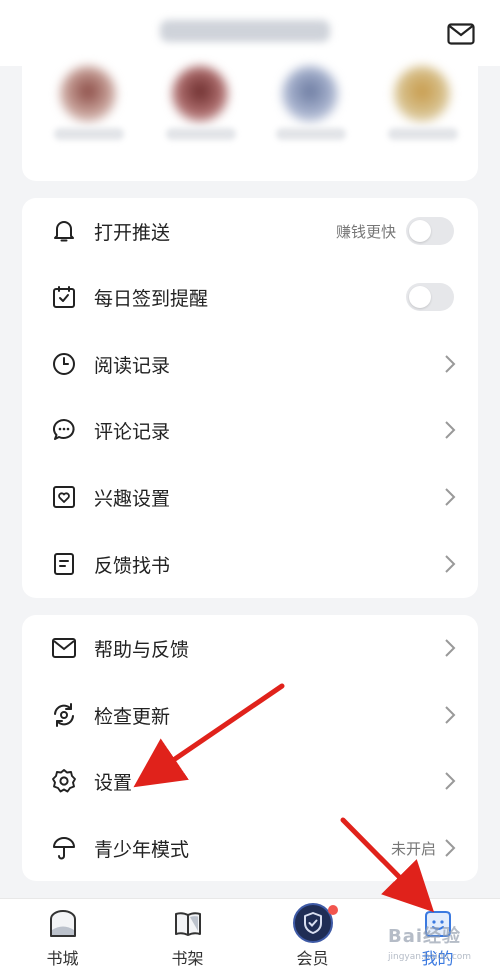  What do you see at coordinates (188, 924) in the screenshot?
I see `bookshelf-icon` at bounding box center [188, 924].